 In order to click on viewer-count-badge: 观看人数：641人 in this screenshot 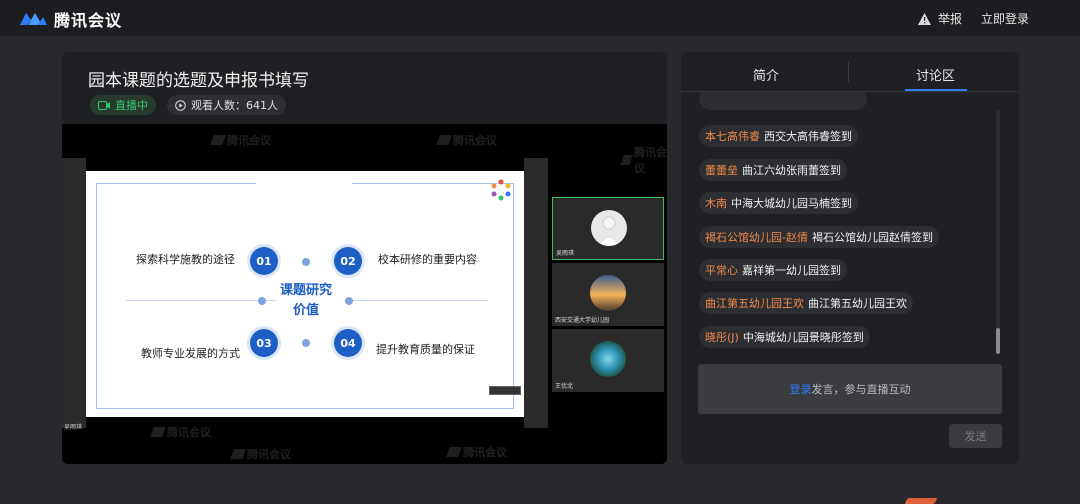, I will do `click(226, 105)`.